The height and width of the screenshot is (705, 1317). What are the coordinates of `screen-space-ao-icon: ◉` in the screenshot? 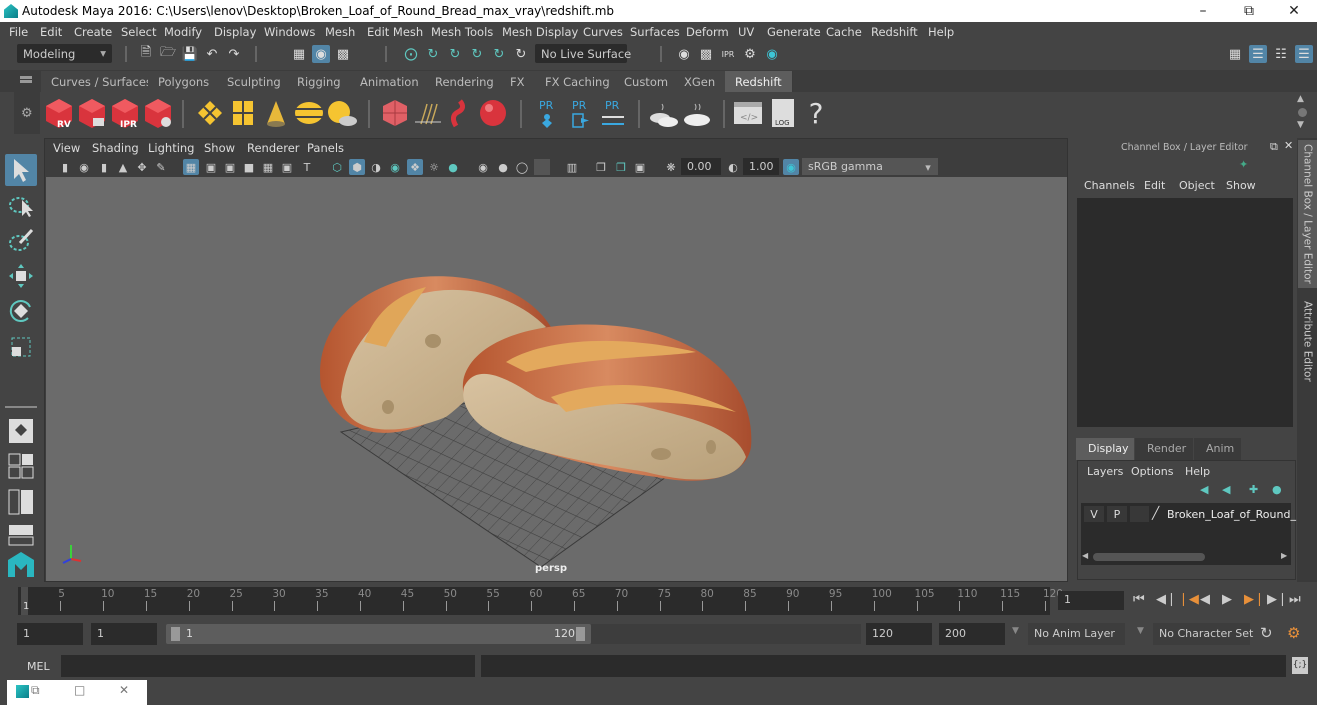 It's located at (483, 167).